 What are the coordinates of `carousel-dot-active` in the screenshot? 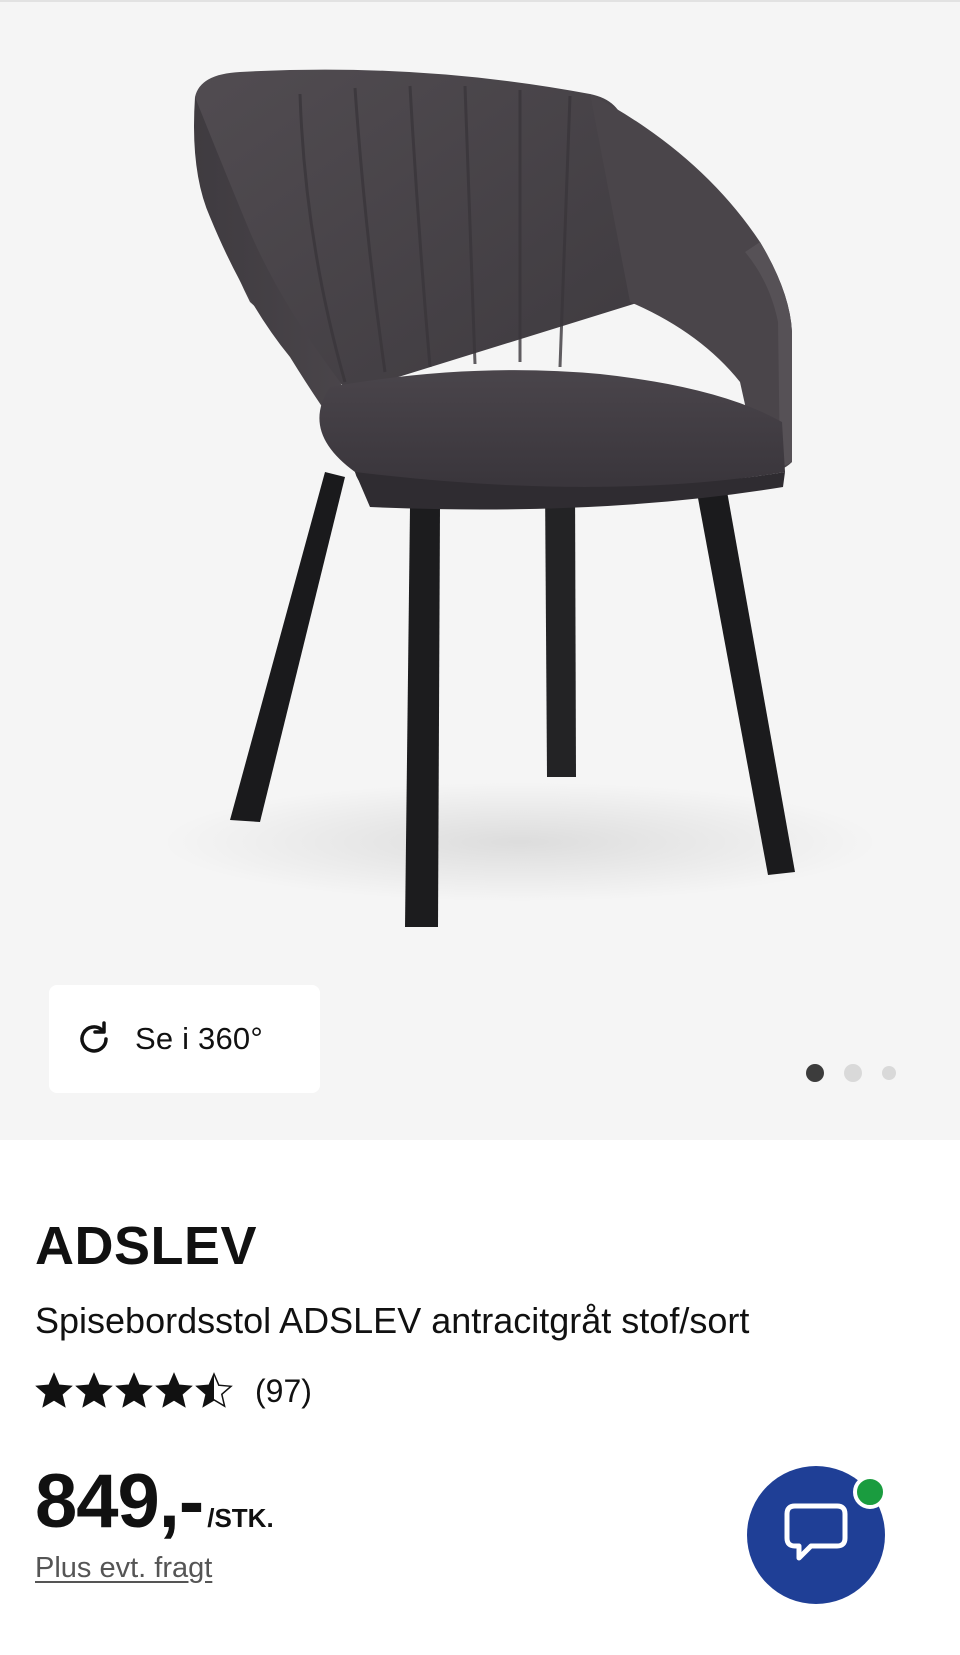 It's located at (815, 1073).